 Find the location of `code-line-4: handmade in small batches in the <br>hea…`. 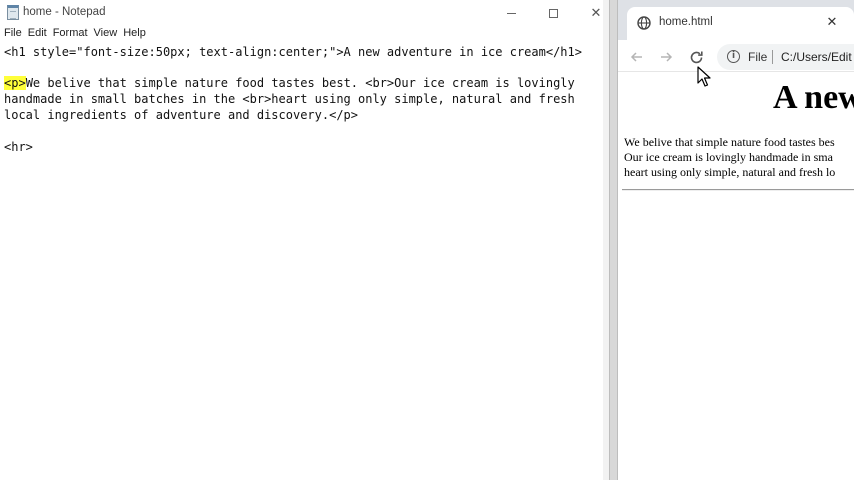

code-line-4: handmade in small batches in the <br>hea… is located at coordinates (289, 99).